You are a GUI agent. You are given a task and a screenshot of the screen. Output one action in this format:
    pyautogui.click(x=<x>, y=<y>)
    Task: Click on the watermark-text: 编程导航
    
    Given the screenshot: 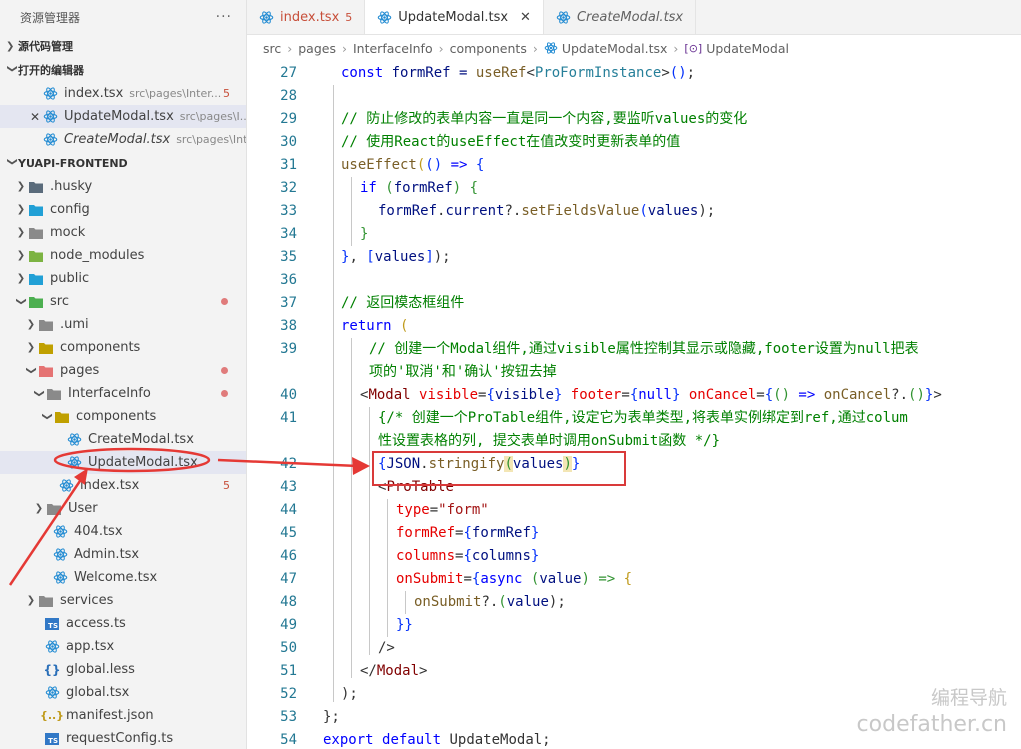 What is the action you would take?
    pyautogui.click(x=968, y=698)
    